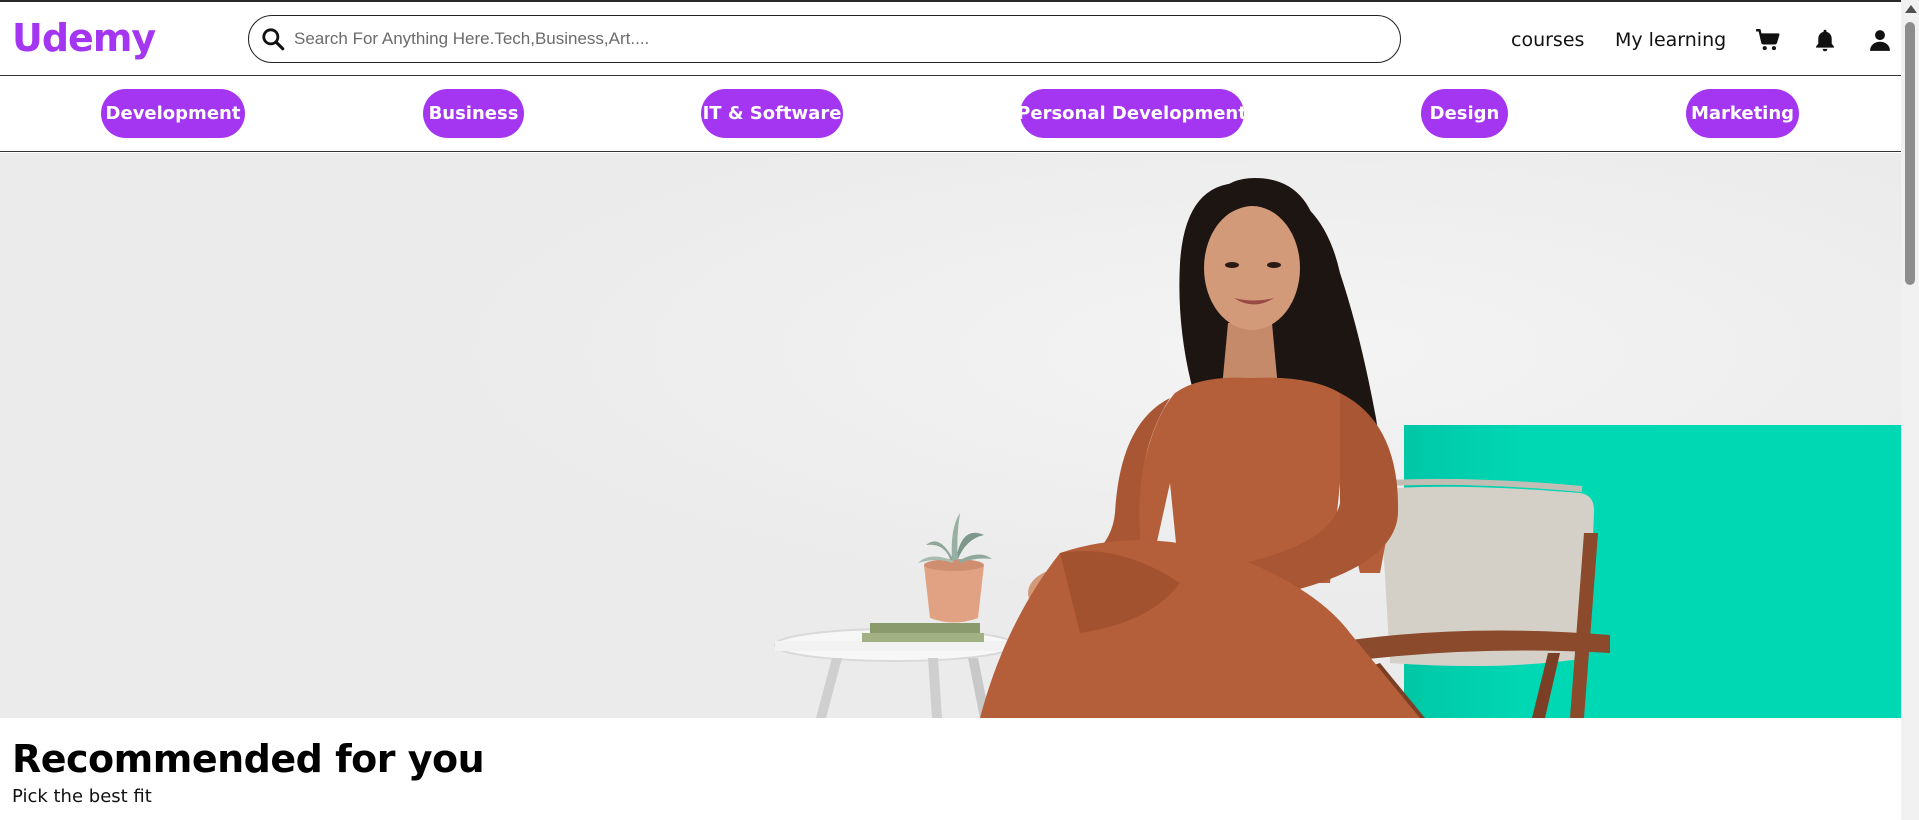 This screenshot has width=1919, height=820. What do you see at coordinates (772, 113) in the screenshot?
I see `category-it-software: IT & Software` at bounding box center [772, 113].